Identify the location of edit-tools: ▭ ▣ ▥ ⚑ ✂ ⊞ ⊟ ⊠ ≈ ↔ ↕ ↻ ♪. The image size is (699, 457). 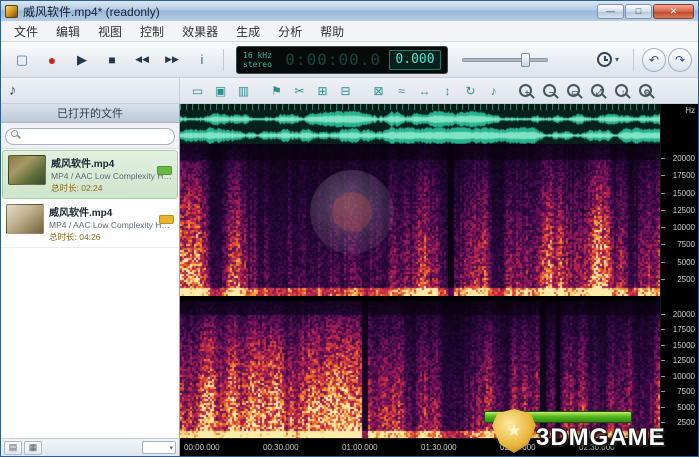
(342, 90).